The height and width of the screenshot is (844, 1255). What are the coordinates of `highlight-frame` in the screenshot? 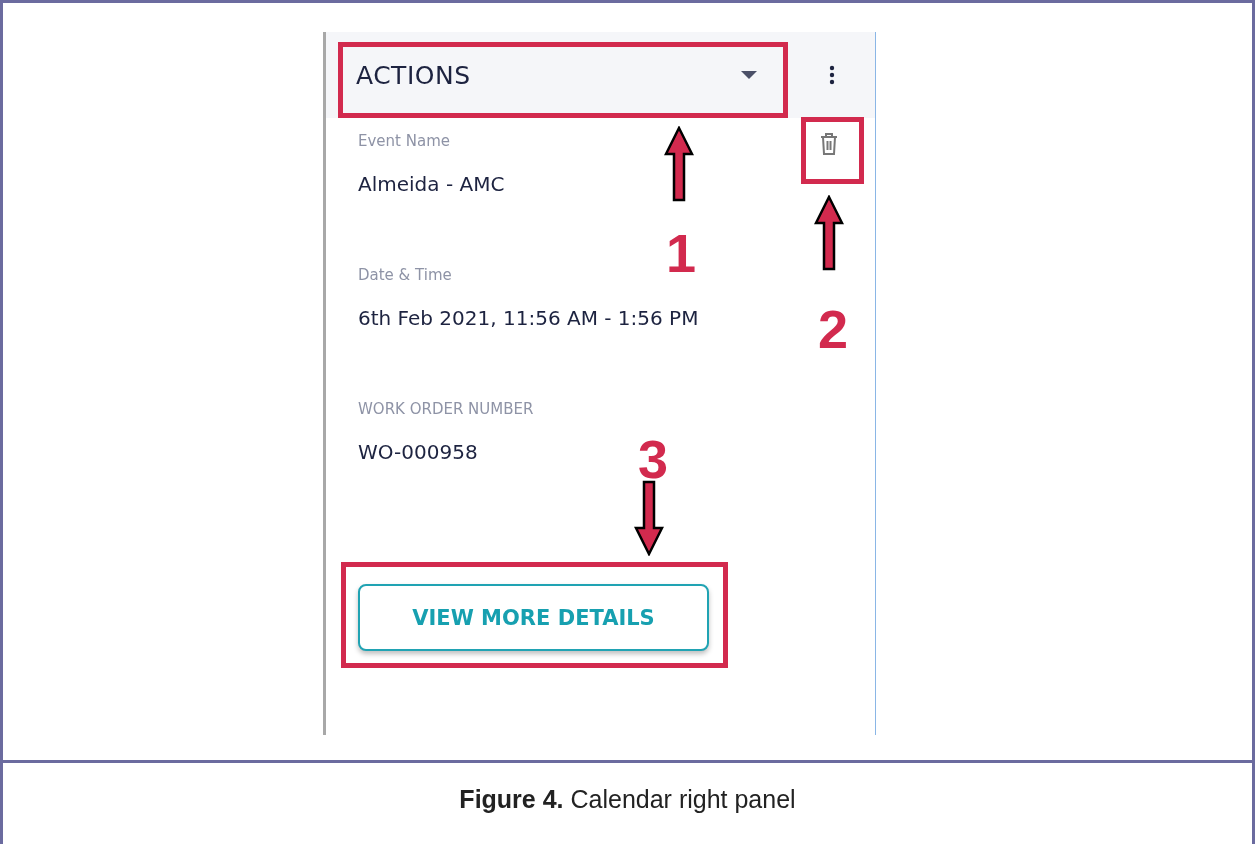 It's located at (832, 150).